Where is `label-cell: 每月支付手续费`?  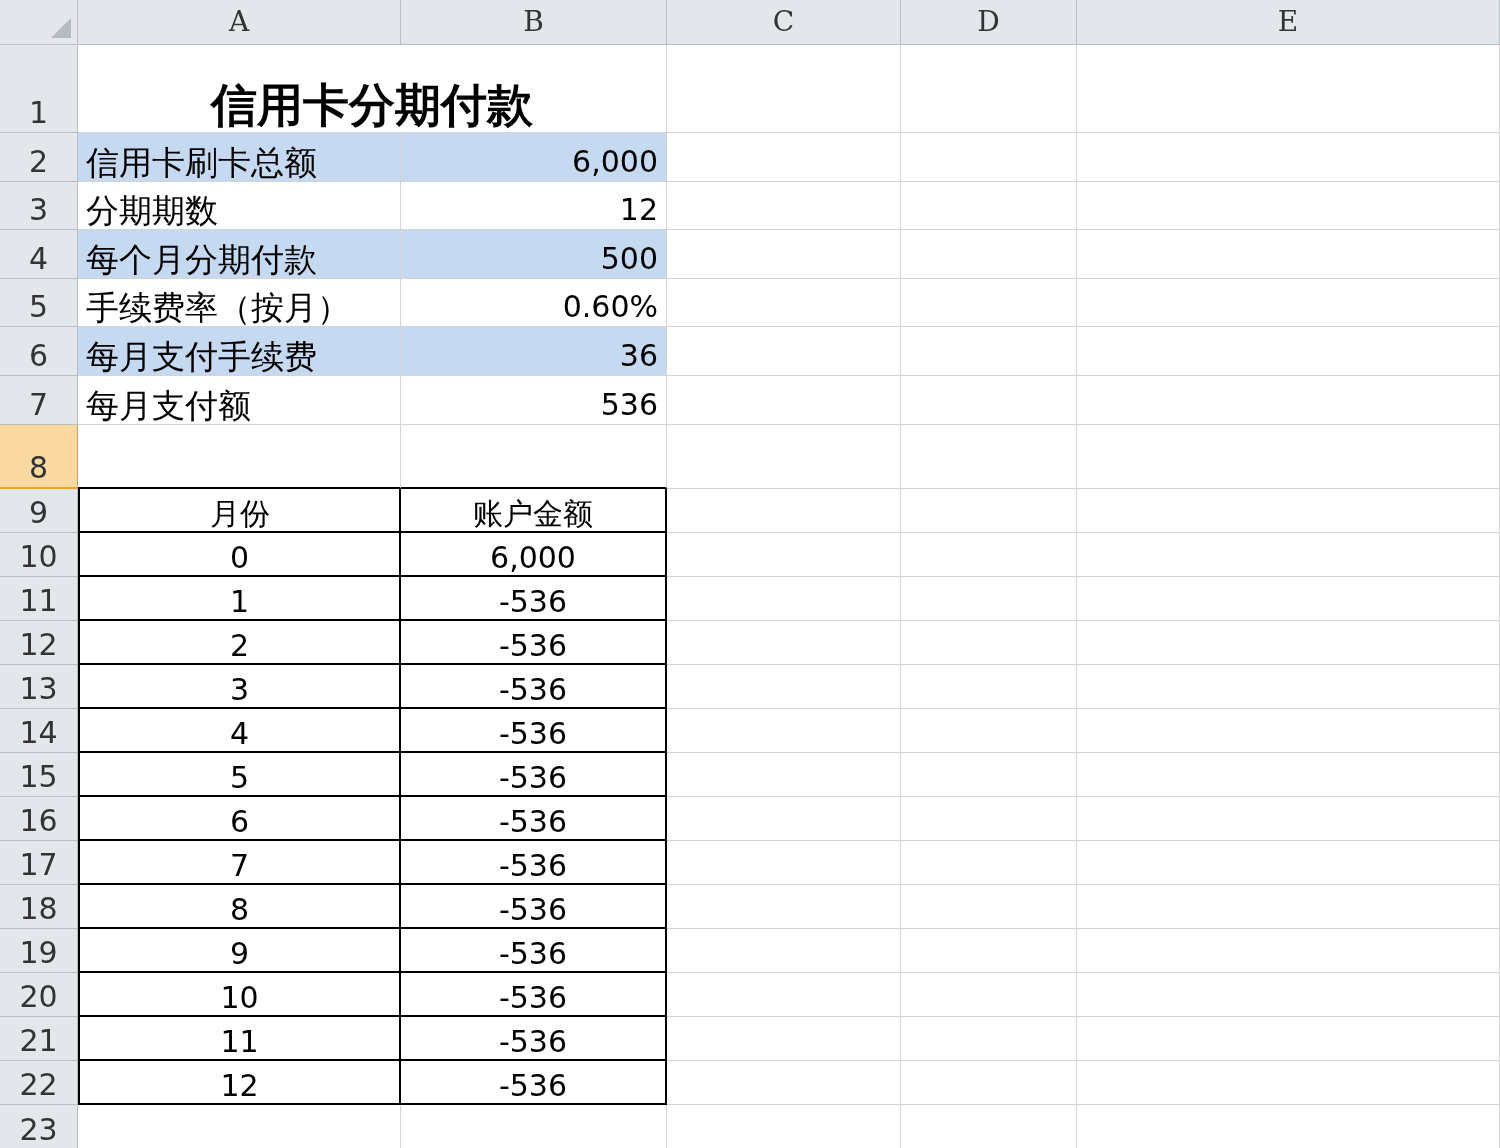
label-cell: 每月支付手续费 is located at coordinates (239, 351).